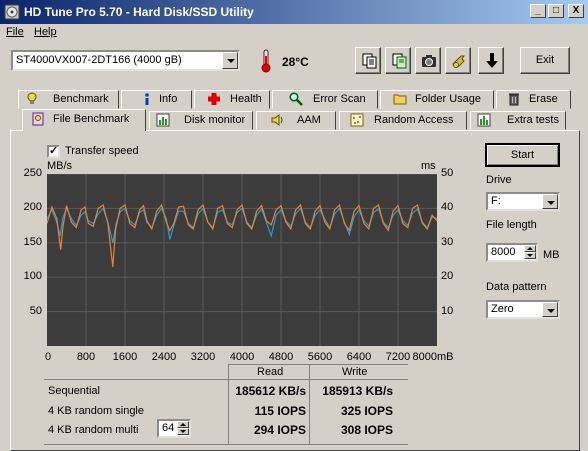 This screenshot has width=588, height=451. What do you see at coordinates (533, 120) in the screenshot?
I see `tab-extra-tests-label: Extra tests` at bounding box center [533, 120].